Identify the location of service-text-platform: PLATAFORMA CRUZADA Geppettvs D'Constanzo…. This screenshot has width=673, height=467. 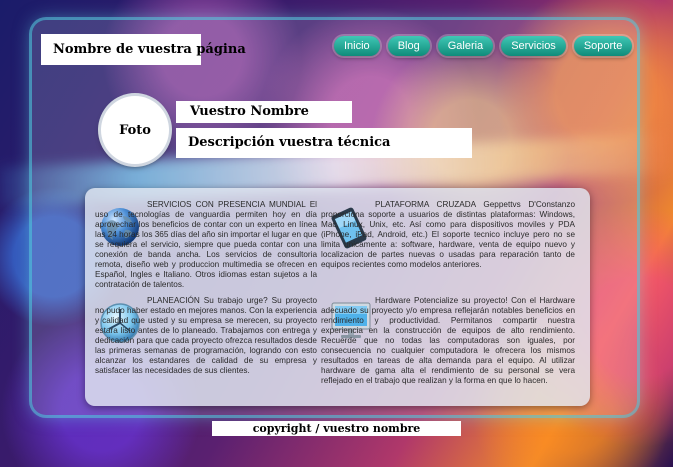
(448, 234).